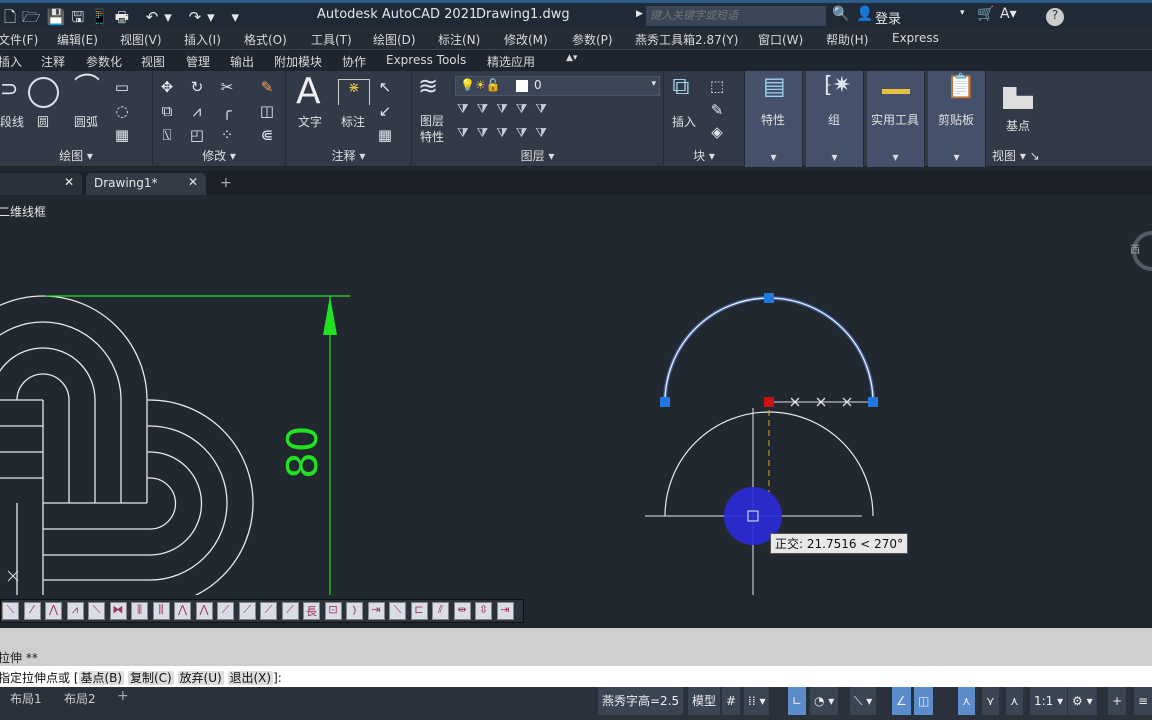 The height and width of the screenshot is (720, 1152). Describe the element at coordinates (101, 678) in the screenshot. I see `option-base-point: 基点(B)` at that location.